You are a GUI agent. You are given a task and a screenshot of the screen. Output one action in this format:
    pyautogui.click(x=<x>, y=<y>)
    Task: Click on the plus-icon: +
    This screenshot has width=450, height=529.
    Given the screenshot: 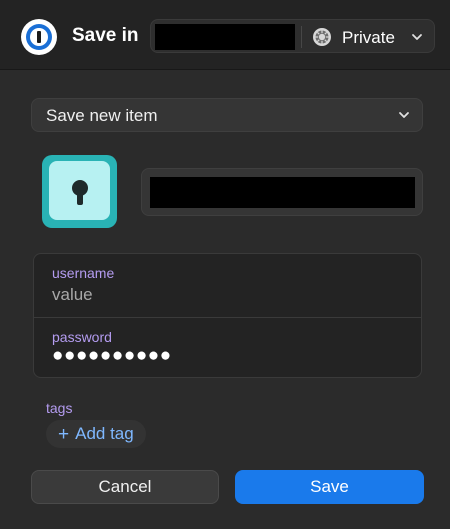 What is the action you would take?
    pyautogui.click(x=64, y=434)
    